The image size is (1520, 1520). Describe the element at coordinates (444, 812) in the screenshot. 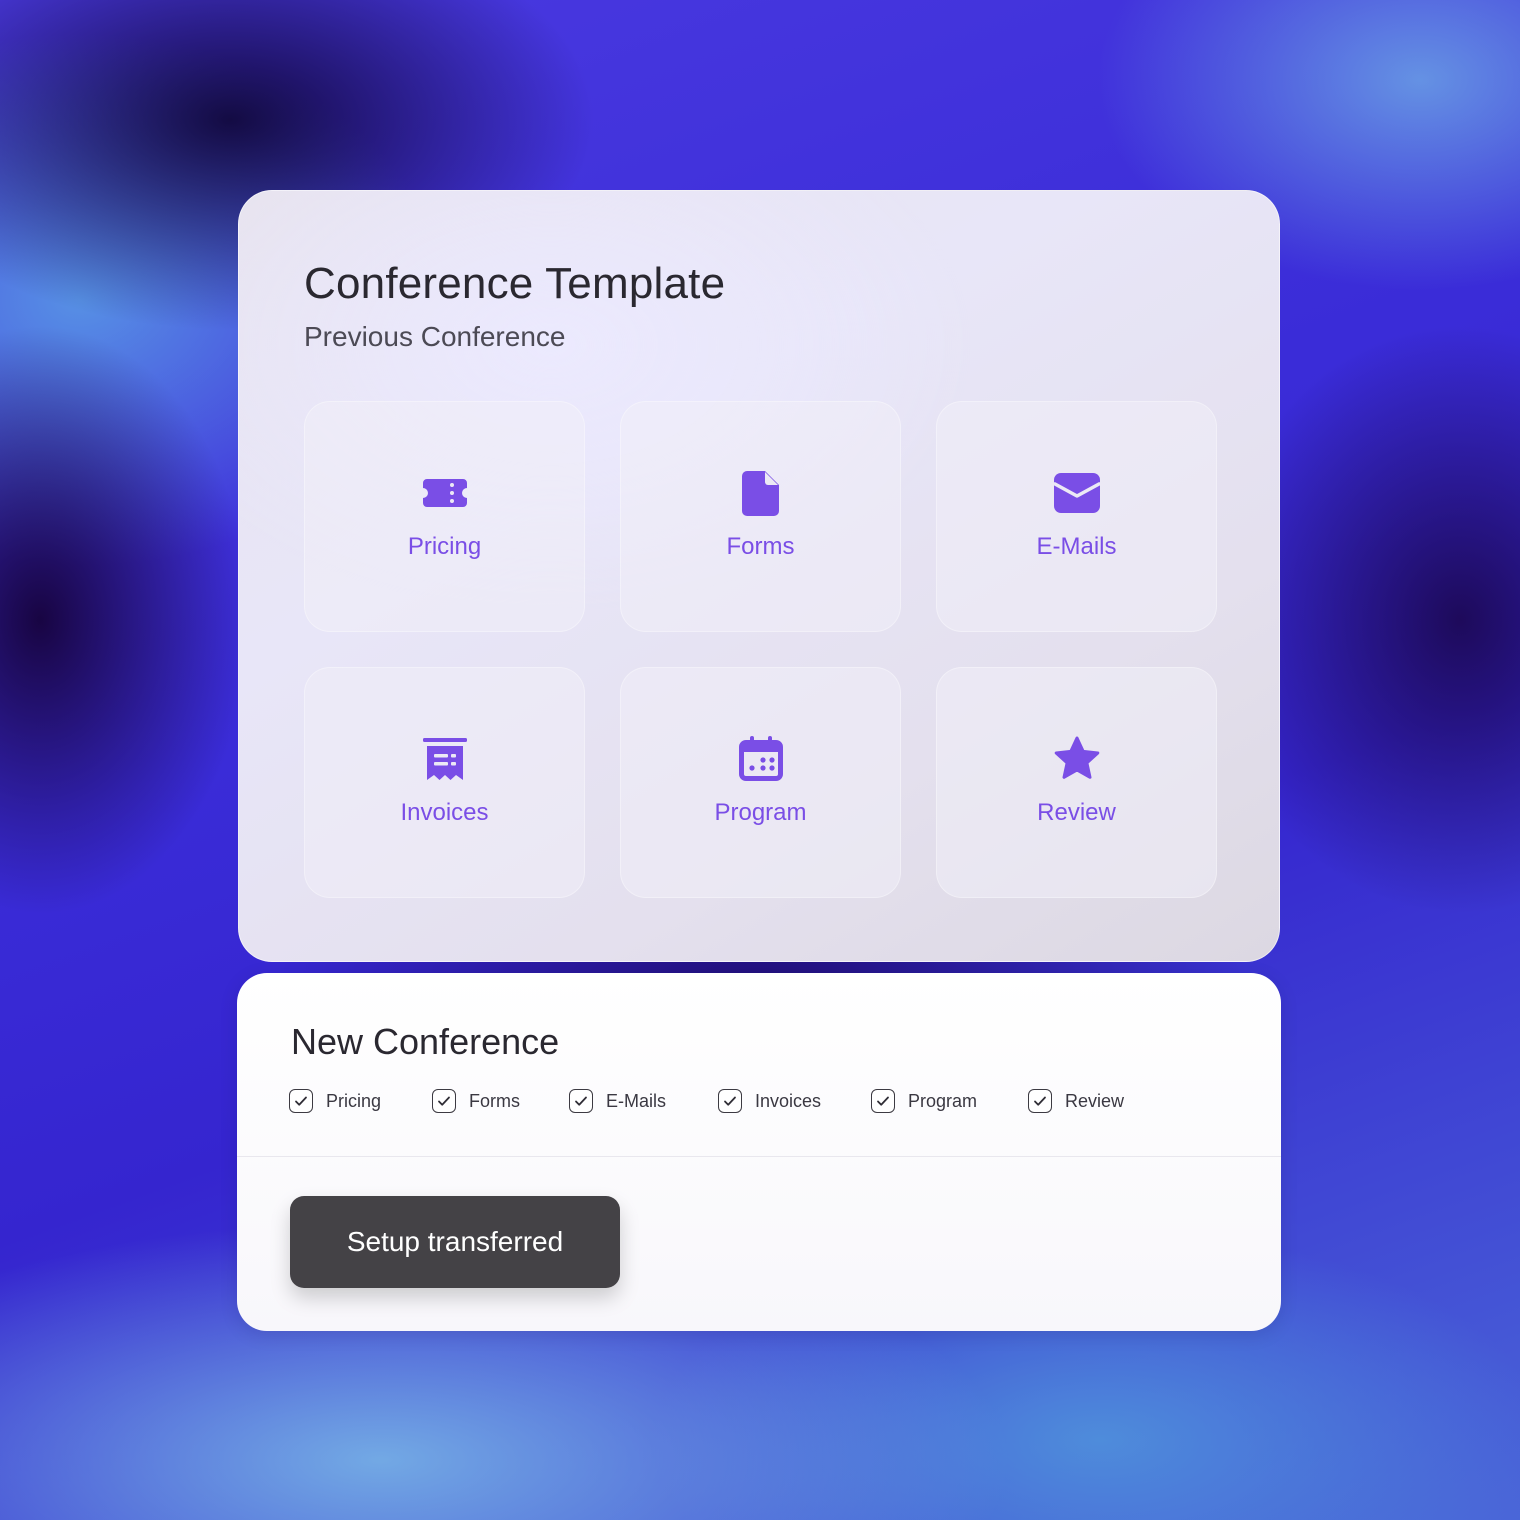

I see `tile-label: Invoices` at that location.